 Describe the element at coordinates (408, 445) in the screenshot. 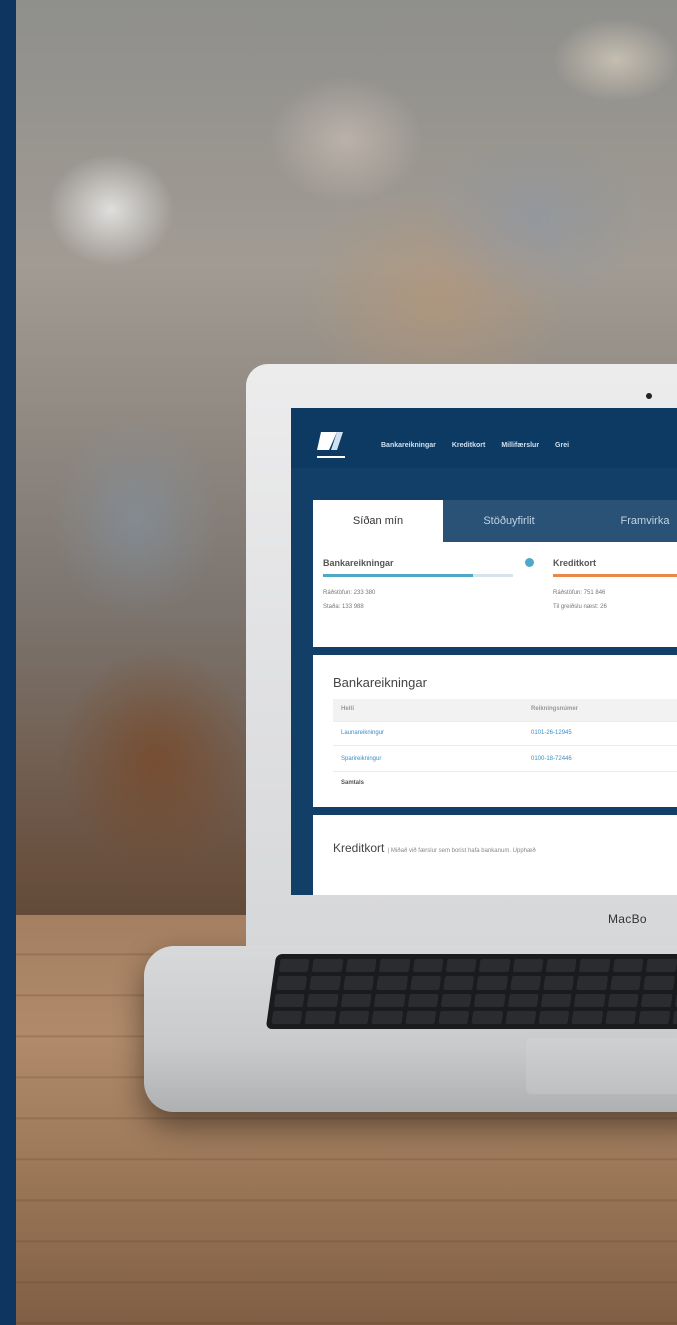

I see `nav-item-bankareikningar: Bankareikningar` at that location.